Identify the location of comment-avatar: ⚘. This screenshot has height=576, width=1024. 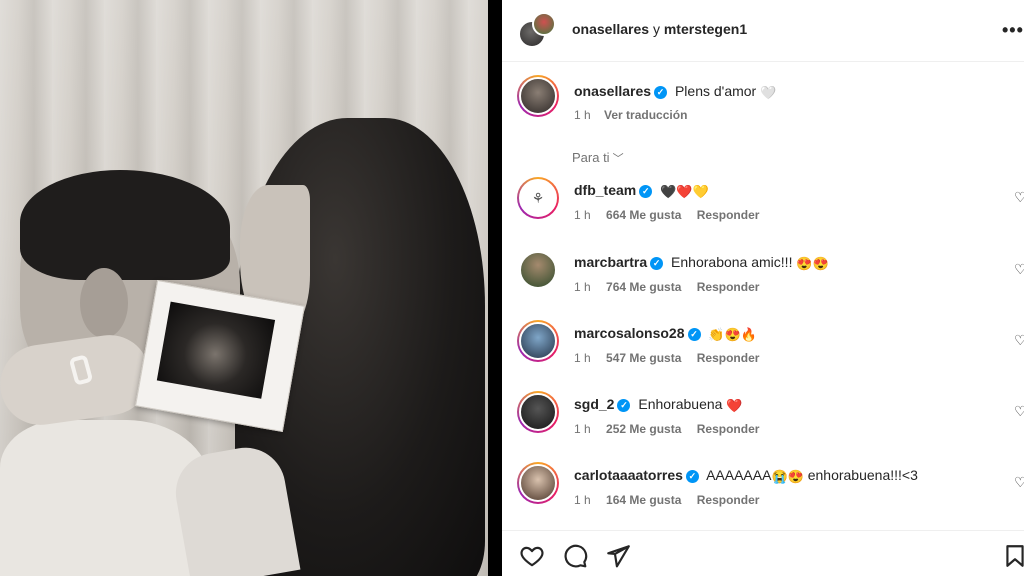
(538, 198).